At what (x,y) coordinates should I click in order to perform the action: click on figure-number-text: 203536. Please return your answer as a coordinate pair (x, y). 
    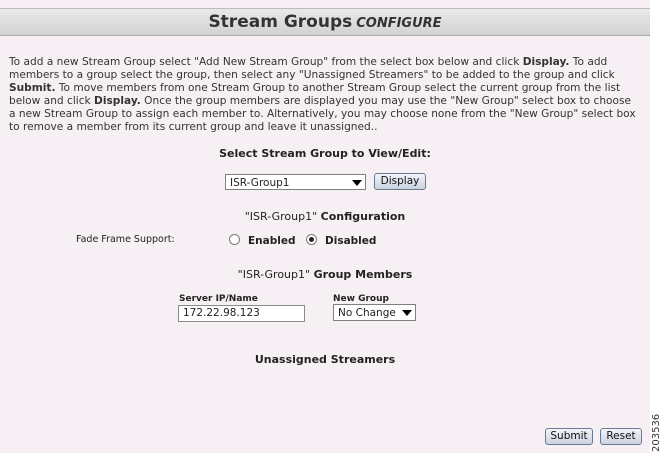
    Looking at the image, I should click on (656, 432).